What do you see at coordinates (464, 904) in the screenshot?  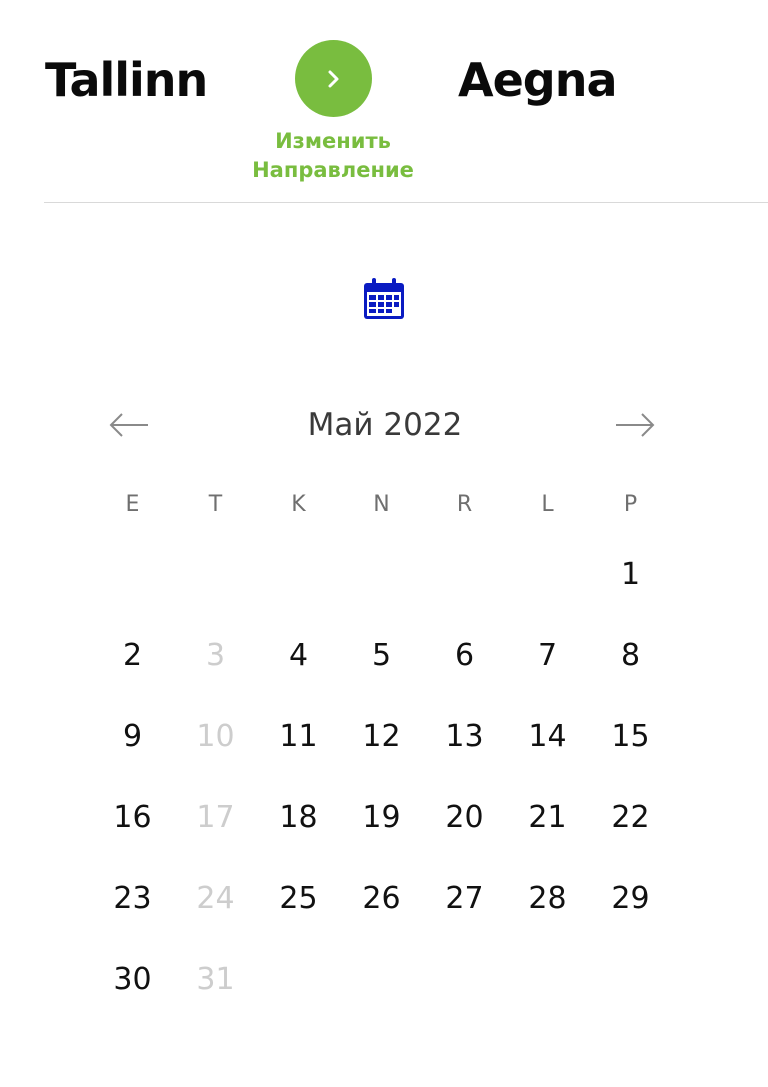 I see `day-cell: 27` at bounding box center [464, 904].